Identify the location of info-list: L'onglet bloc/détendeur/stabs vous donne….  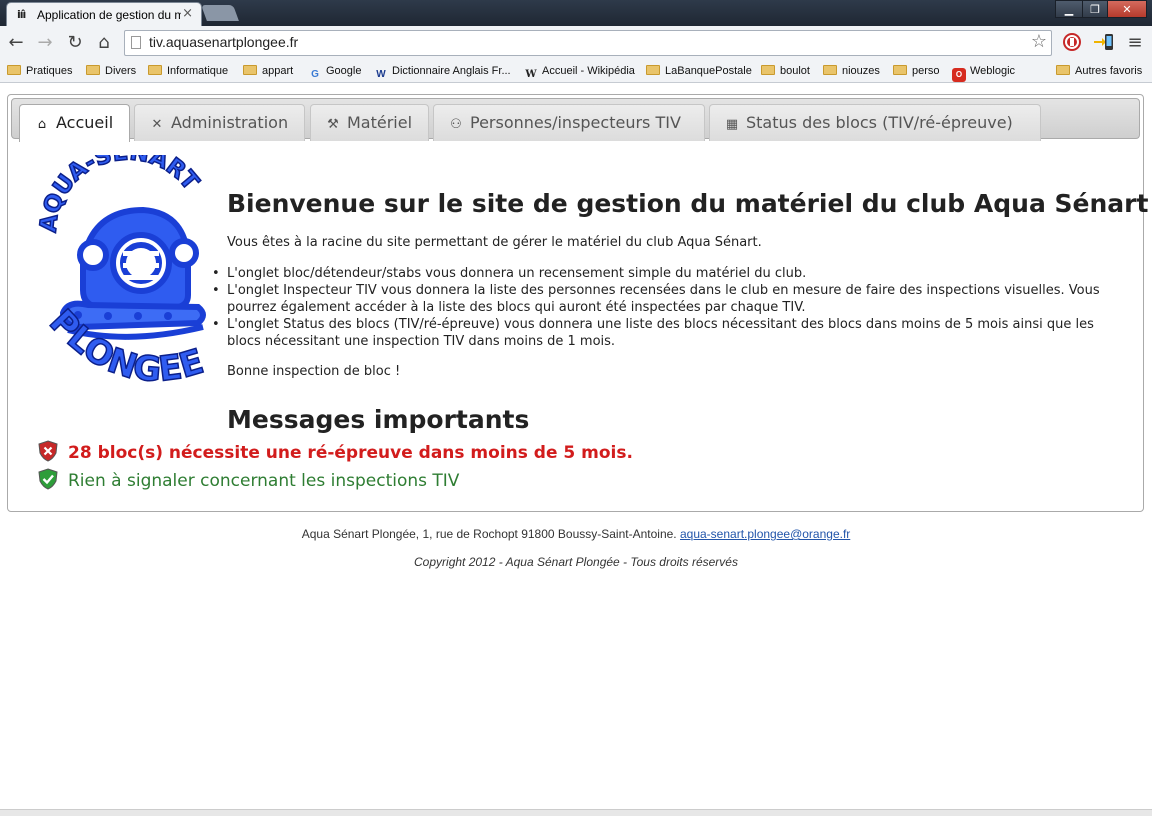
(664, 307).